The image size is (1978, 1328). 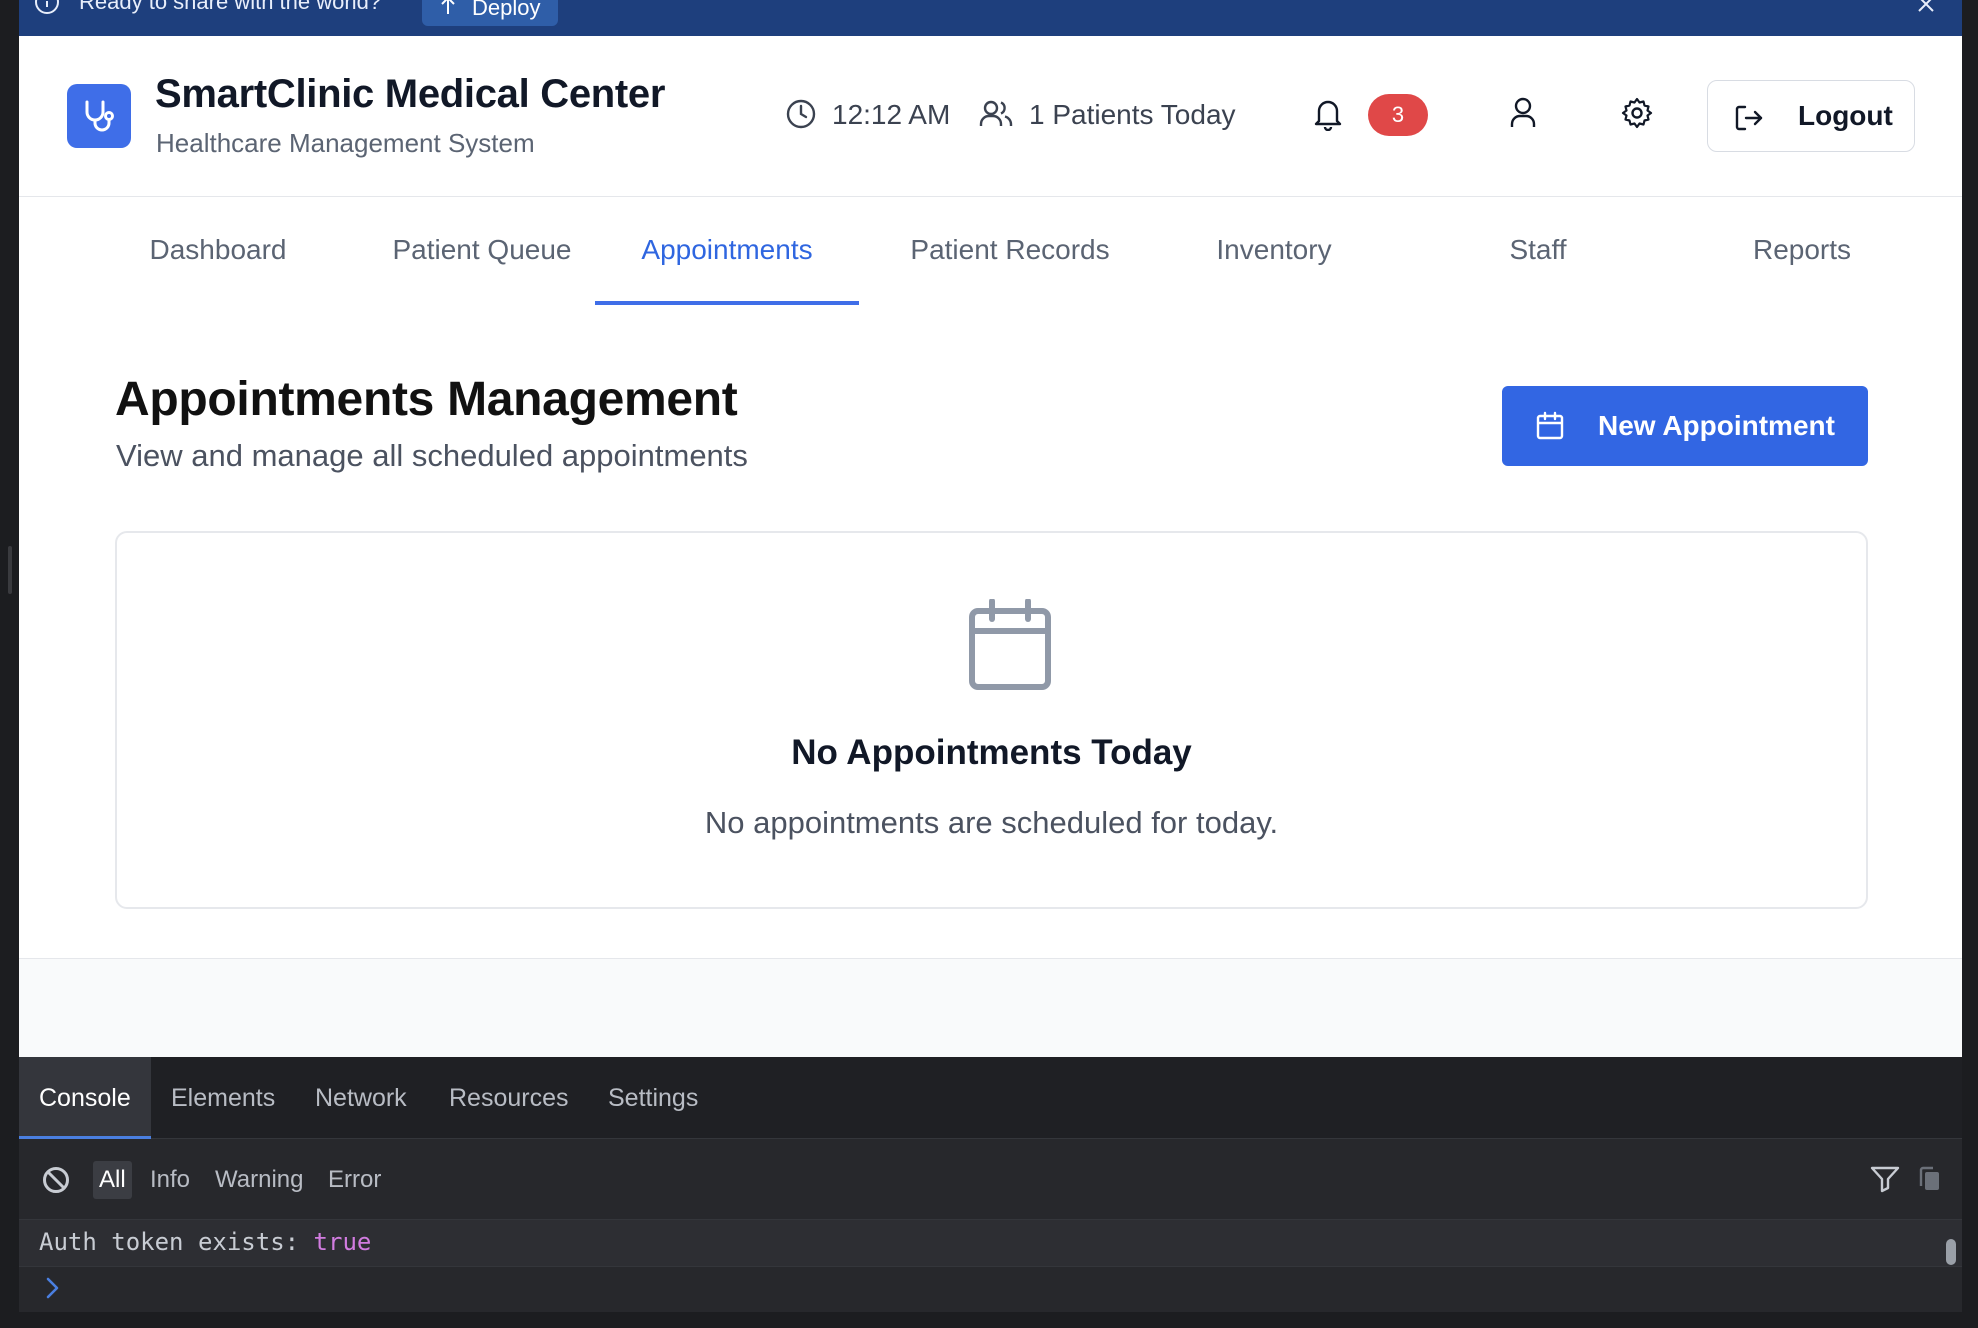 What do you see at coordinates (354, 1180) in the screenshot?
I see `filter-error: Error` at bounding box center [354, 1180].